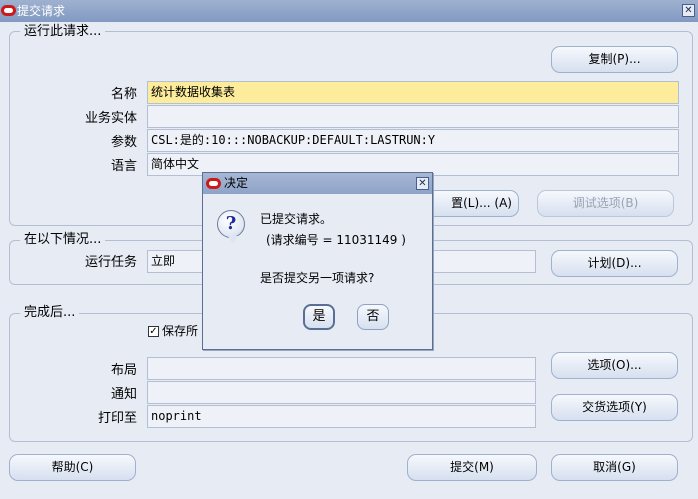 The height and width of the screenshot is (499, 698). Describe the element at coordinates (117, 418) in the screenshot. I see `print-to-label: 打印至` at that location.